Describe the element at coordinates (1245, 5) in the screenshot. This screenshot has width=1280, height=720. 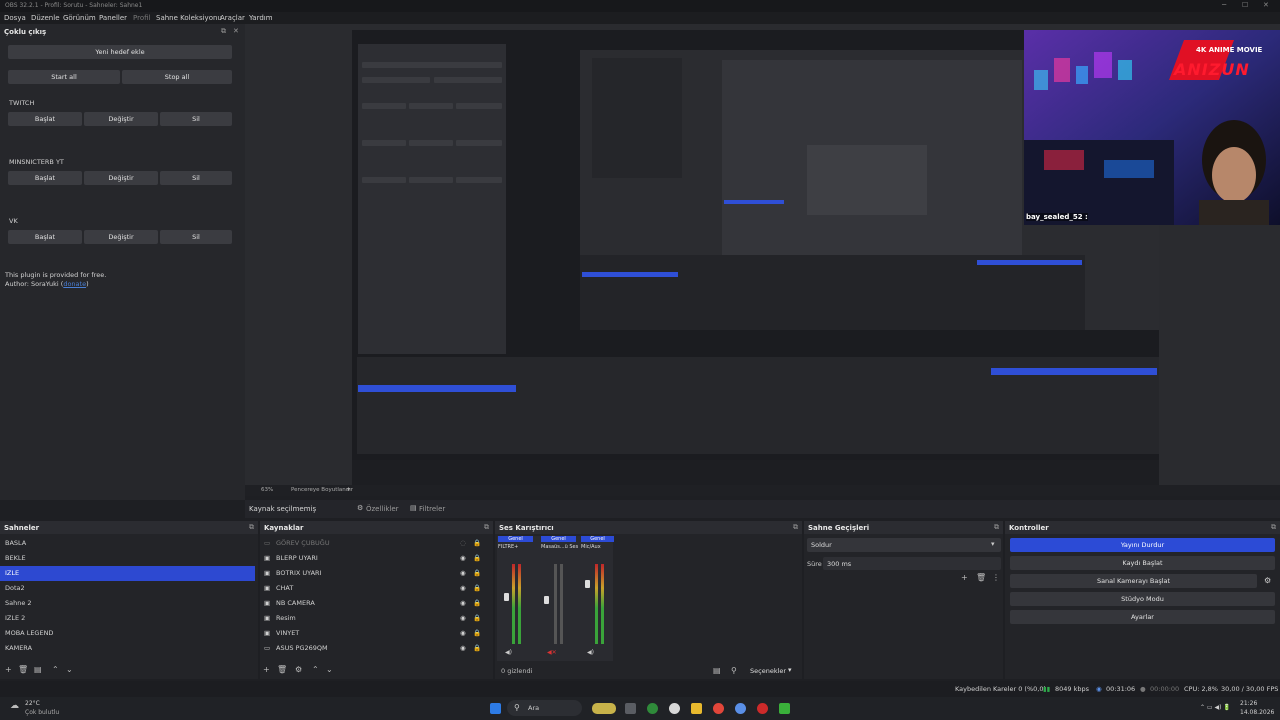
I see `maximize-icon: ☐` at that location.